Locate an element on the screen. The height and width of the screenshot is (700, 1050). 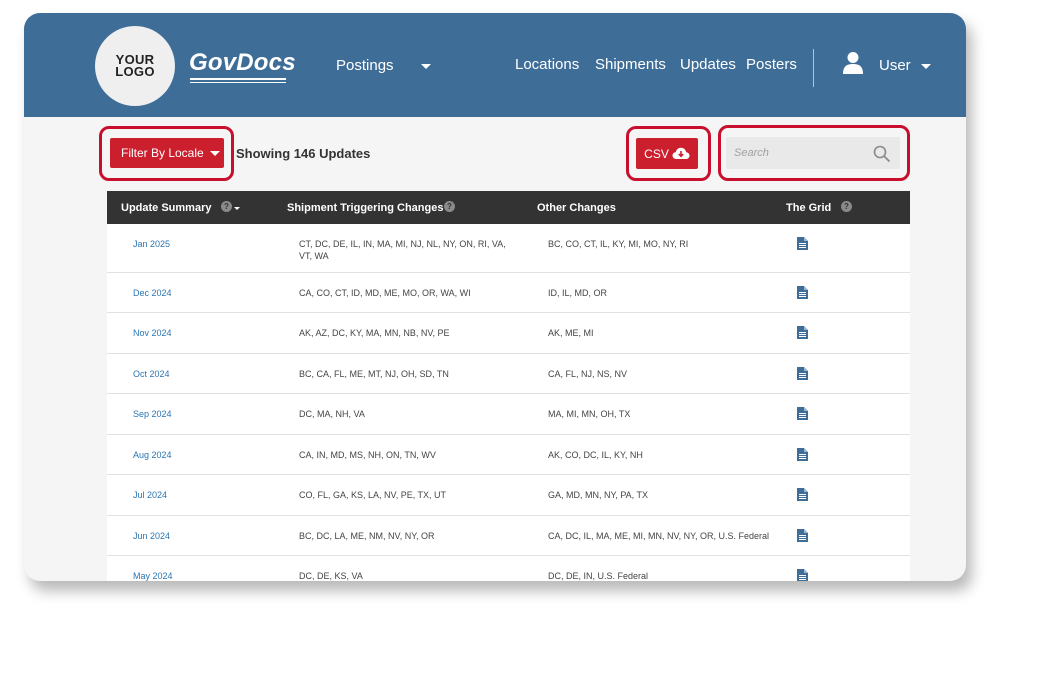
search-icon is located at coordinates (882, 154).